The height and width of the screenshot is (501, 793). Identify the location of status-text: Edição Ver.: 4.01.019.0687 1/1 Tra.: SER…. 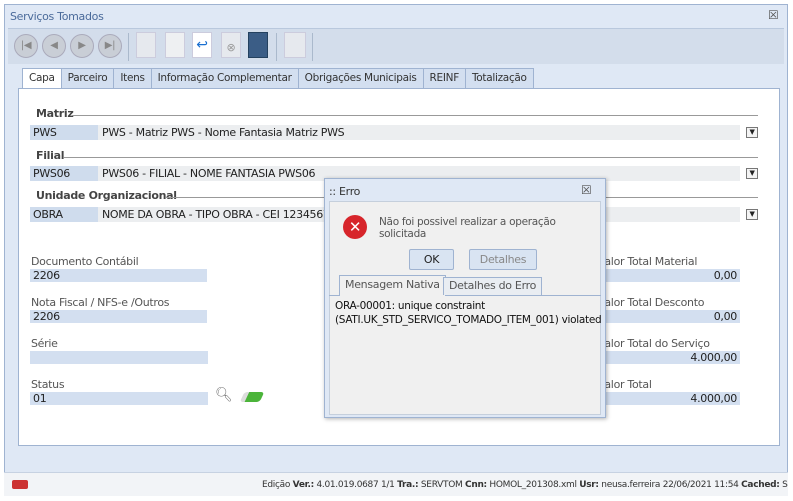
(525, 485).